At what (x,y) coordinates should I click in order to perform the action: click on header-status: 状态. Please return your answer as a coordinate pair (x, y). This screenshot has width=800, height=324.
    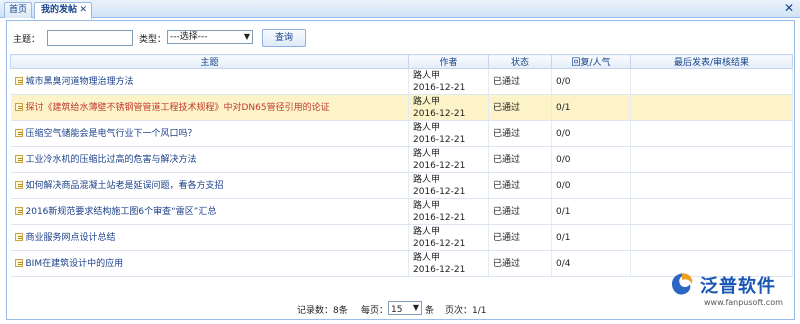
    Looking at the image, I should click on (520, 61).